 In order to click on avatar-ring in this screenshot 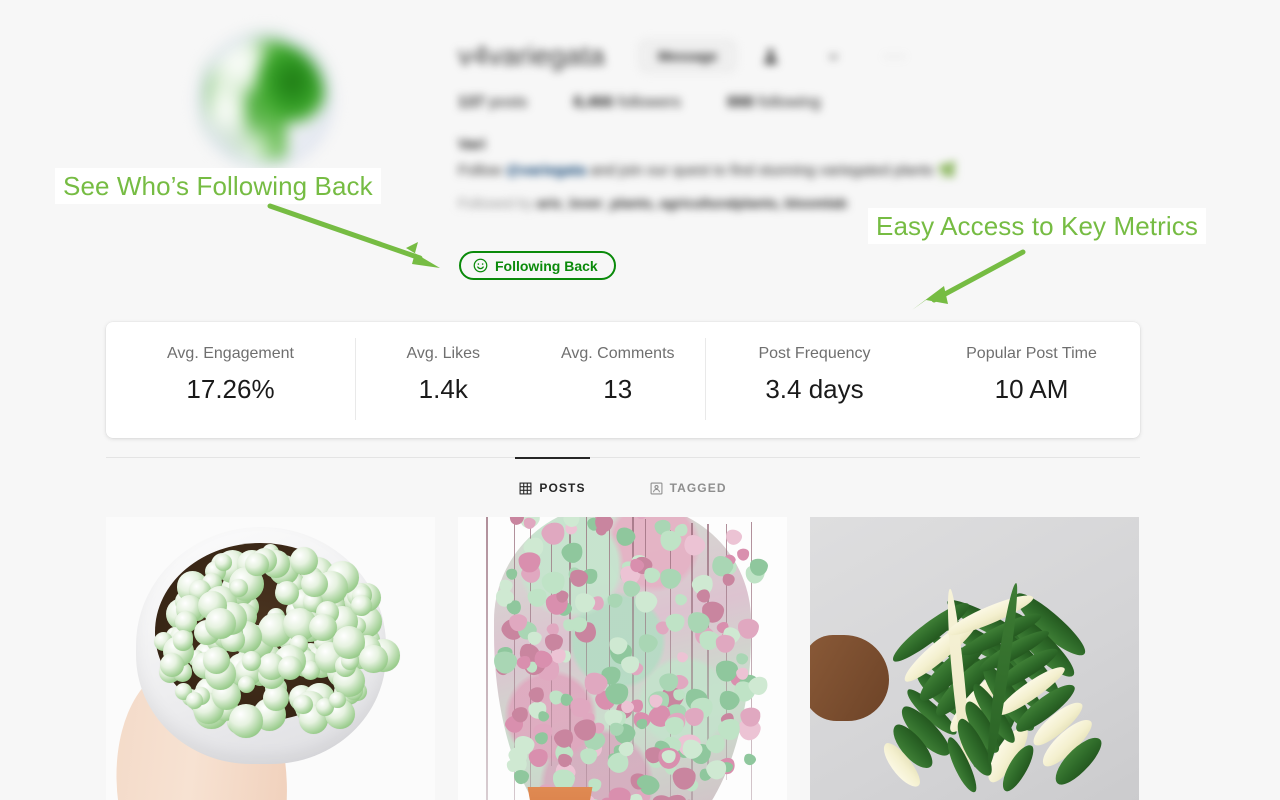, I will do `click(265, 100)`.